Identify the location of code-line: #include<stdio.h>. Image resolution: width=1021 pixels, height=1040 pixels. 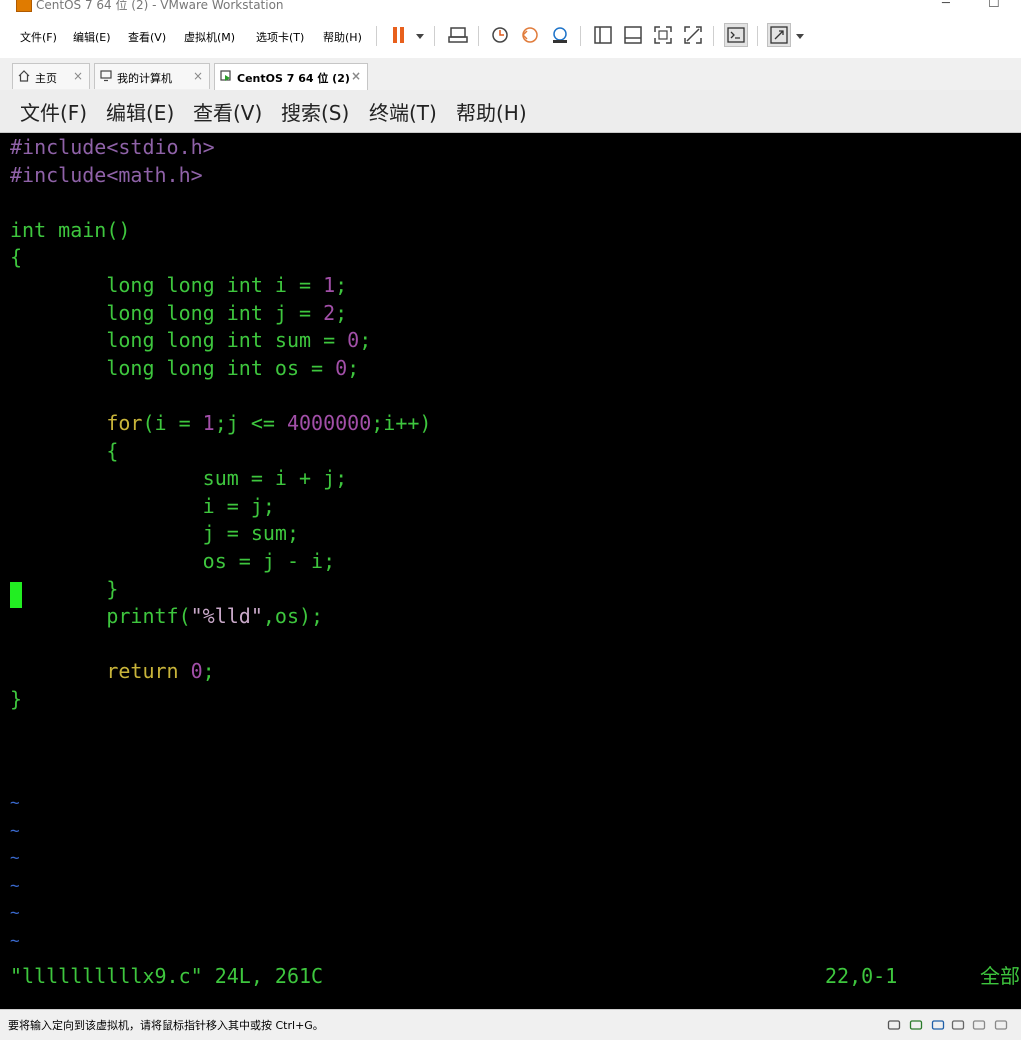
(112, 147).